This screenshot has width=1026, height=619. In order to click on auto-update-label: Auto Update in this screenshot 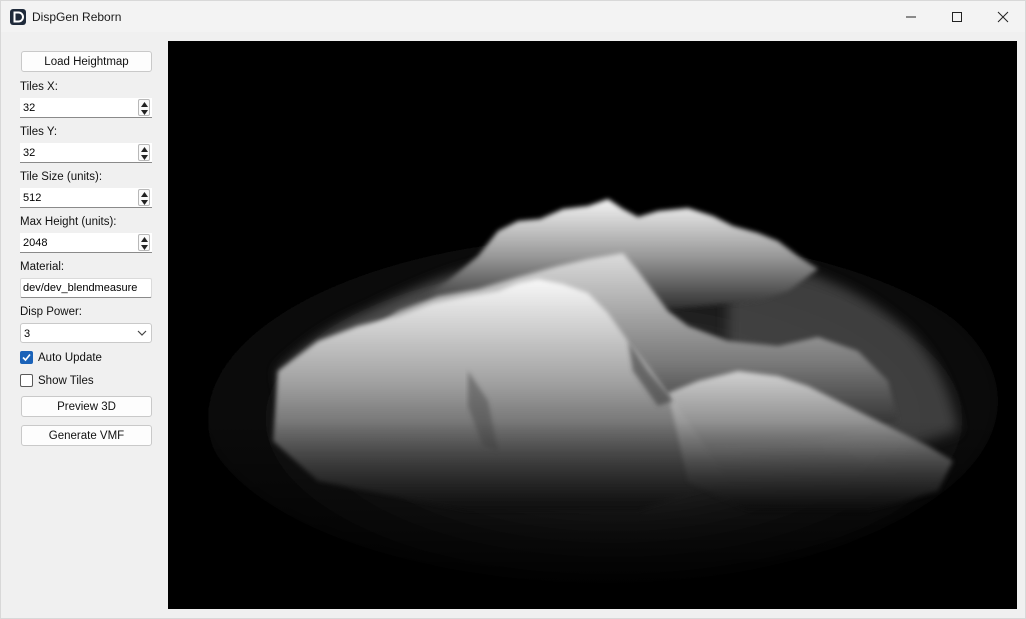, I will do `click(70, 358)`.